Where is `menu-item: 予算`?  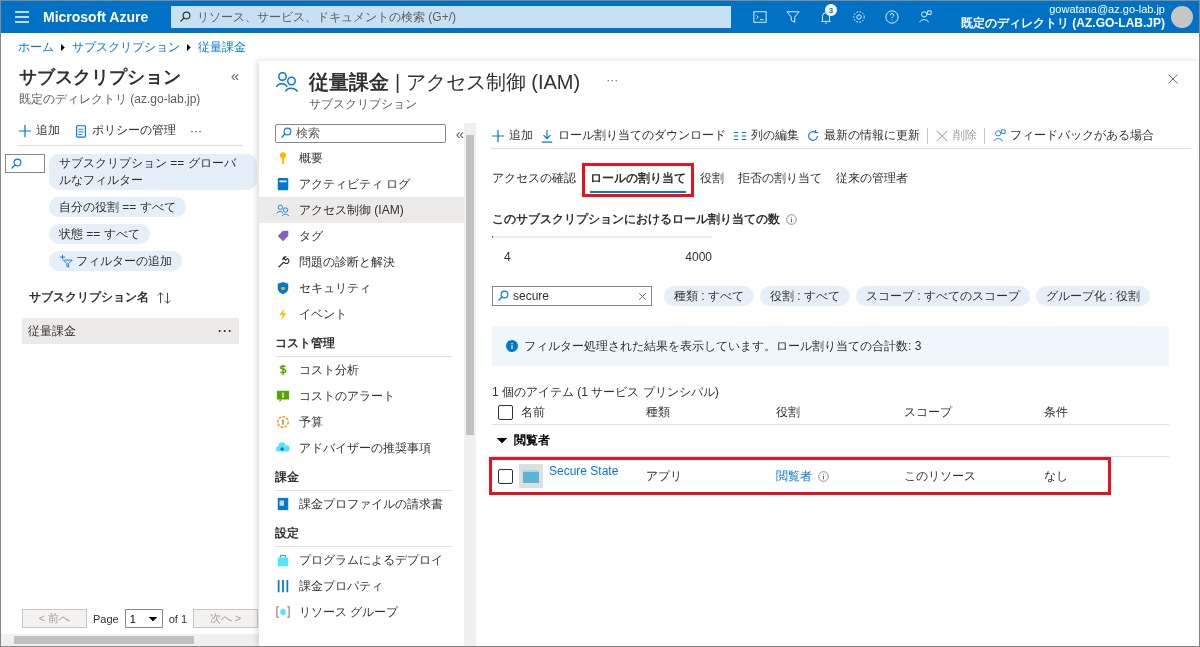 menu-item: 予算 is located at coordinates (361, 422).